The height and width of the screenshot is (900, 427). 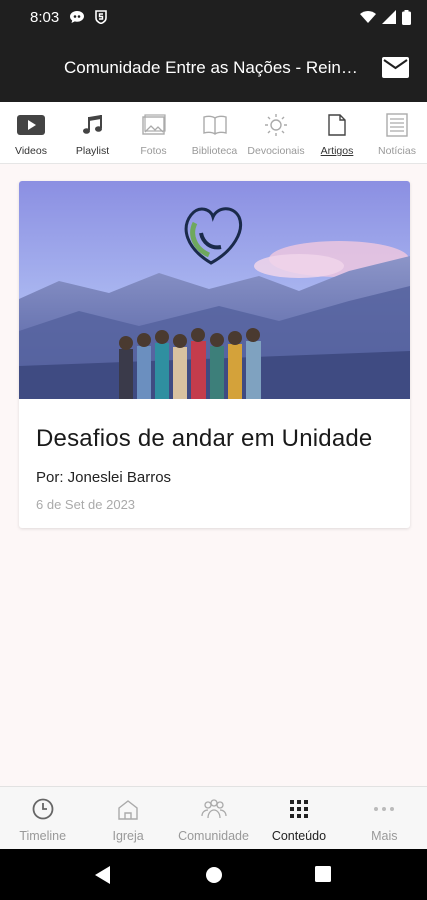 I want to click on tab-devocionais: Devocionais, so click(x=276, y=132).